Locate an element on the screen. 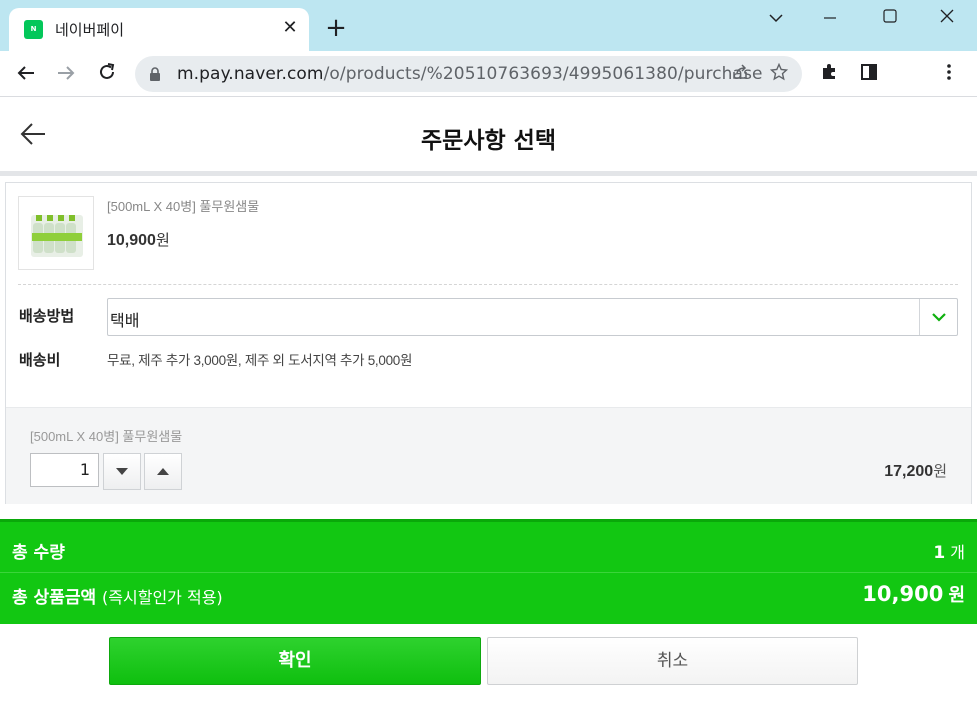 Image resolution: width=977 pixels, height=706 pixels. water-bottles-image is located at coordinates (57, 236).